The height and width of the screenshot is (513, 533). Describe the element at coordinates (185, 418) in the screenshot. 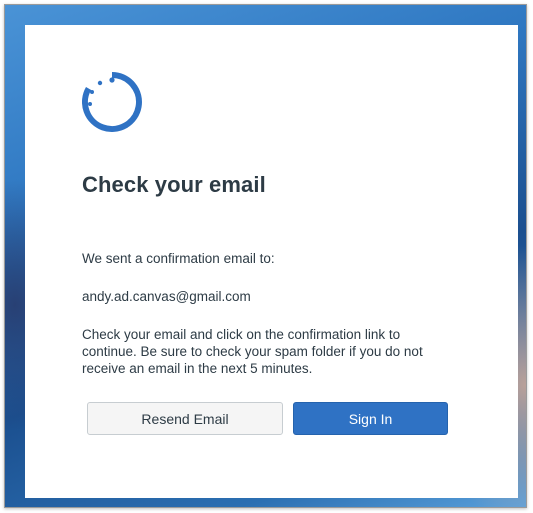

I see `resend-email-button: Resend Email` at that location.